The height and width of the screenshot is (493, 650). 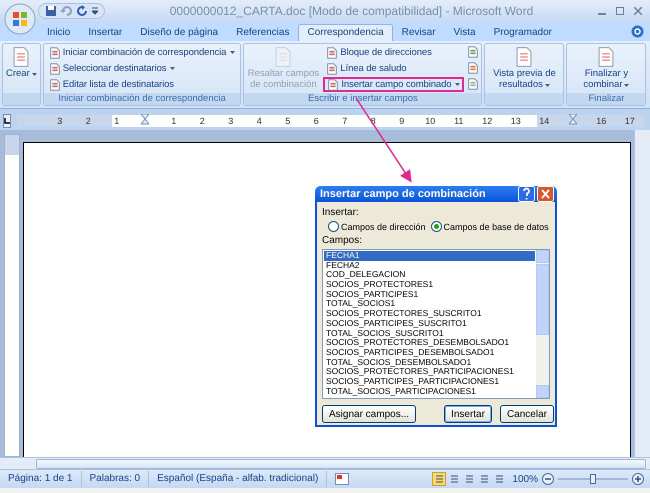 What do you see at coordinates (638, 479) in the screenshot?
I see `zoom-in-icon` at bounding box center [638, 479].